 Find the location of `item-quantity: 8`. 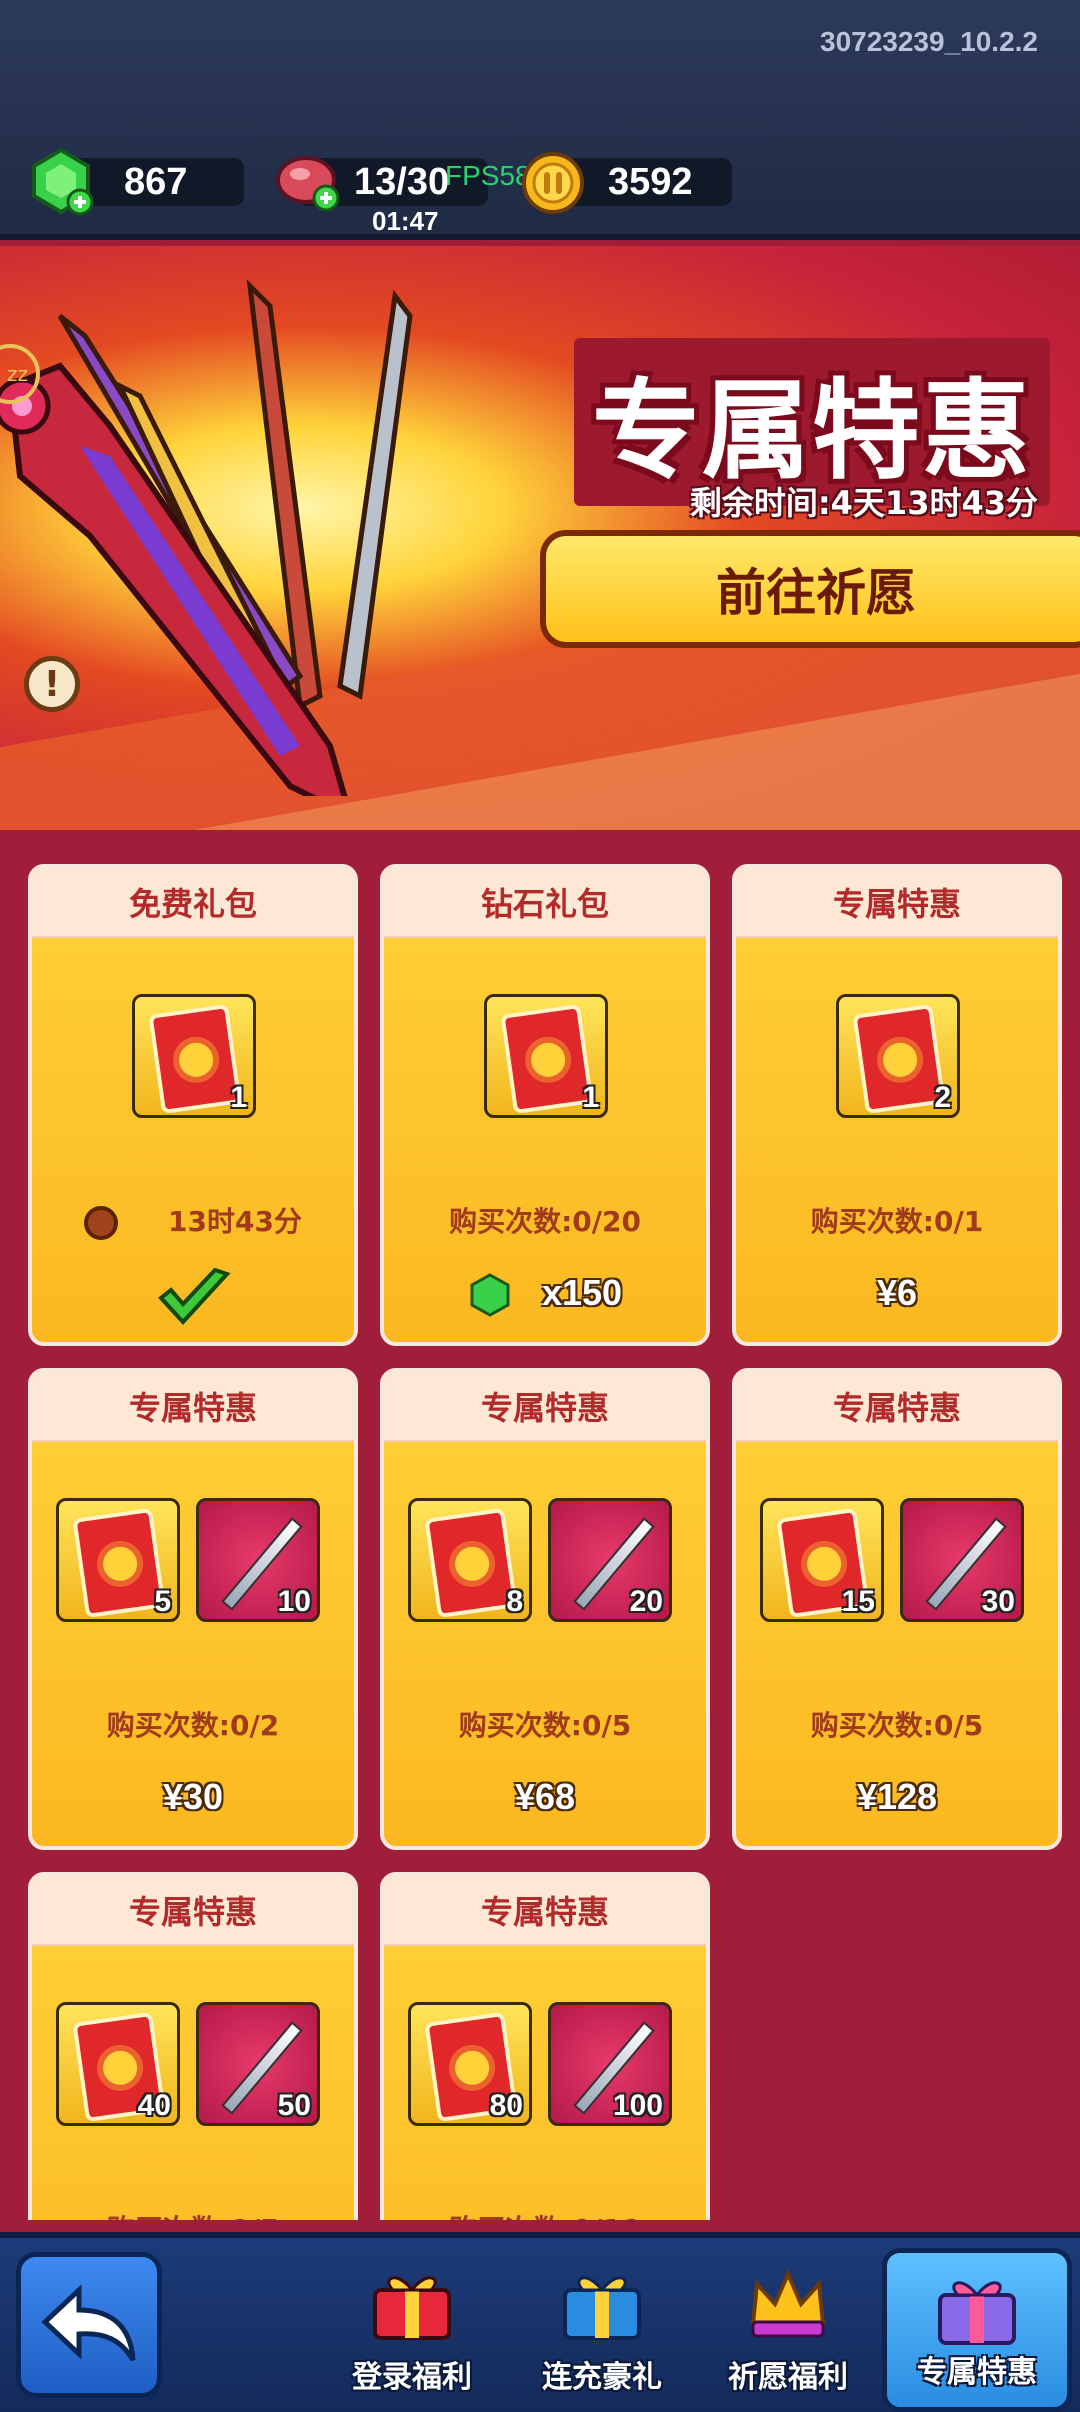

item-quantity: 8 is located at coordinates (514, 1601).